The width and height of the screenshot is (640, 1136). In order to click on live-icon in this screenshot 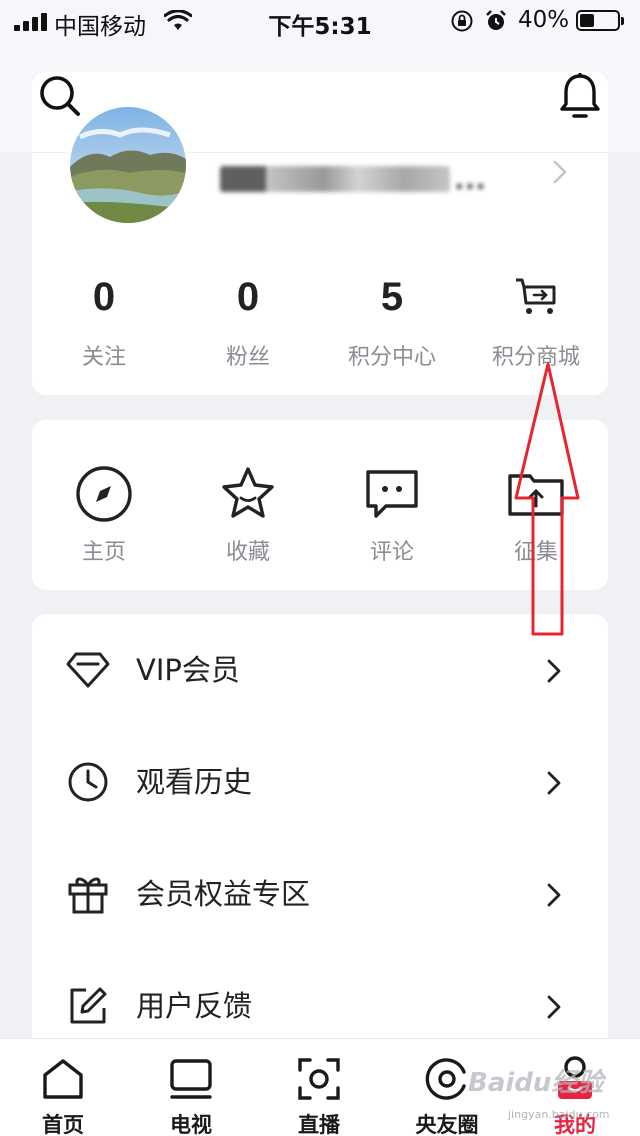, I will do `click(319, 1079)`.